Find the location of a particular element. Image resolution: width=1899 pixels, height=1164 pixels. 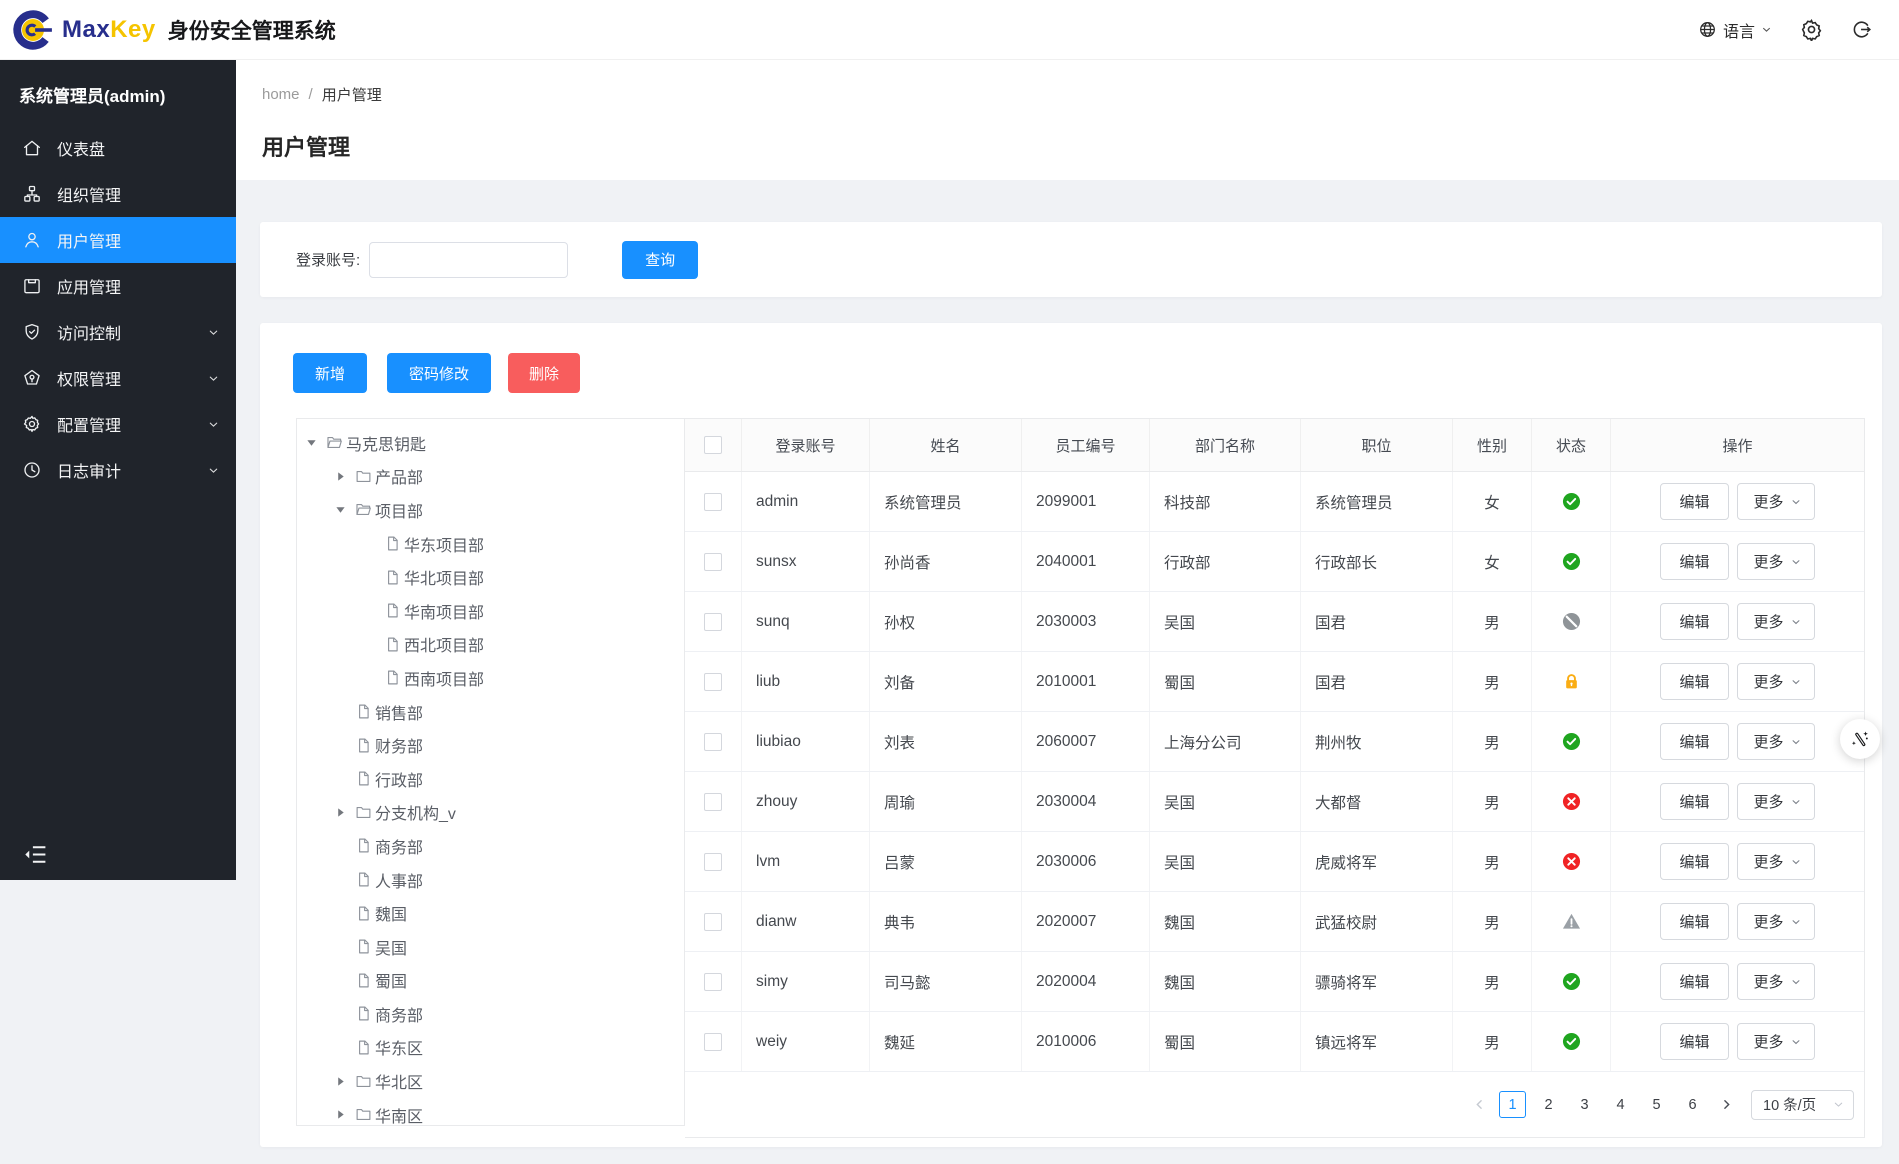

tree-node: 分支机构_v is located at coordinates (490, 813).